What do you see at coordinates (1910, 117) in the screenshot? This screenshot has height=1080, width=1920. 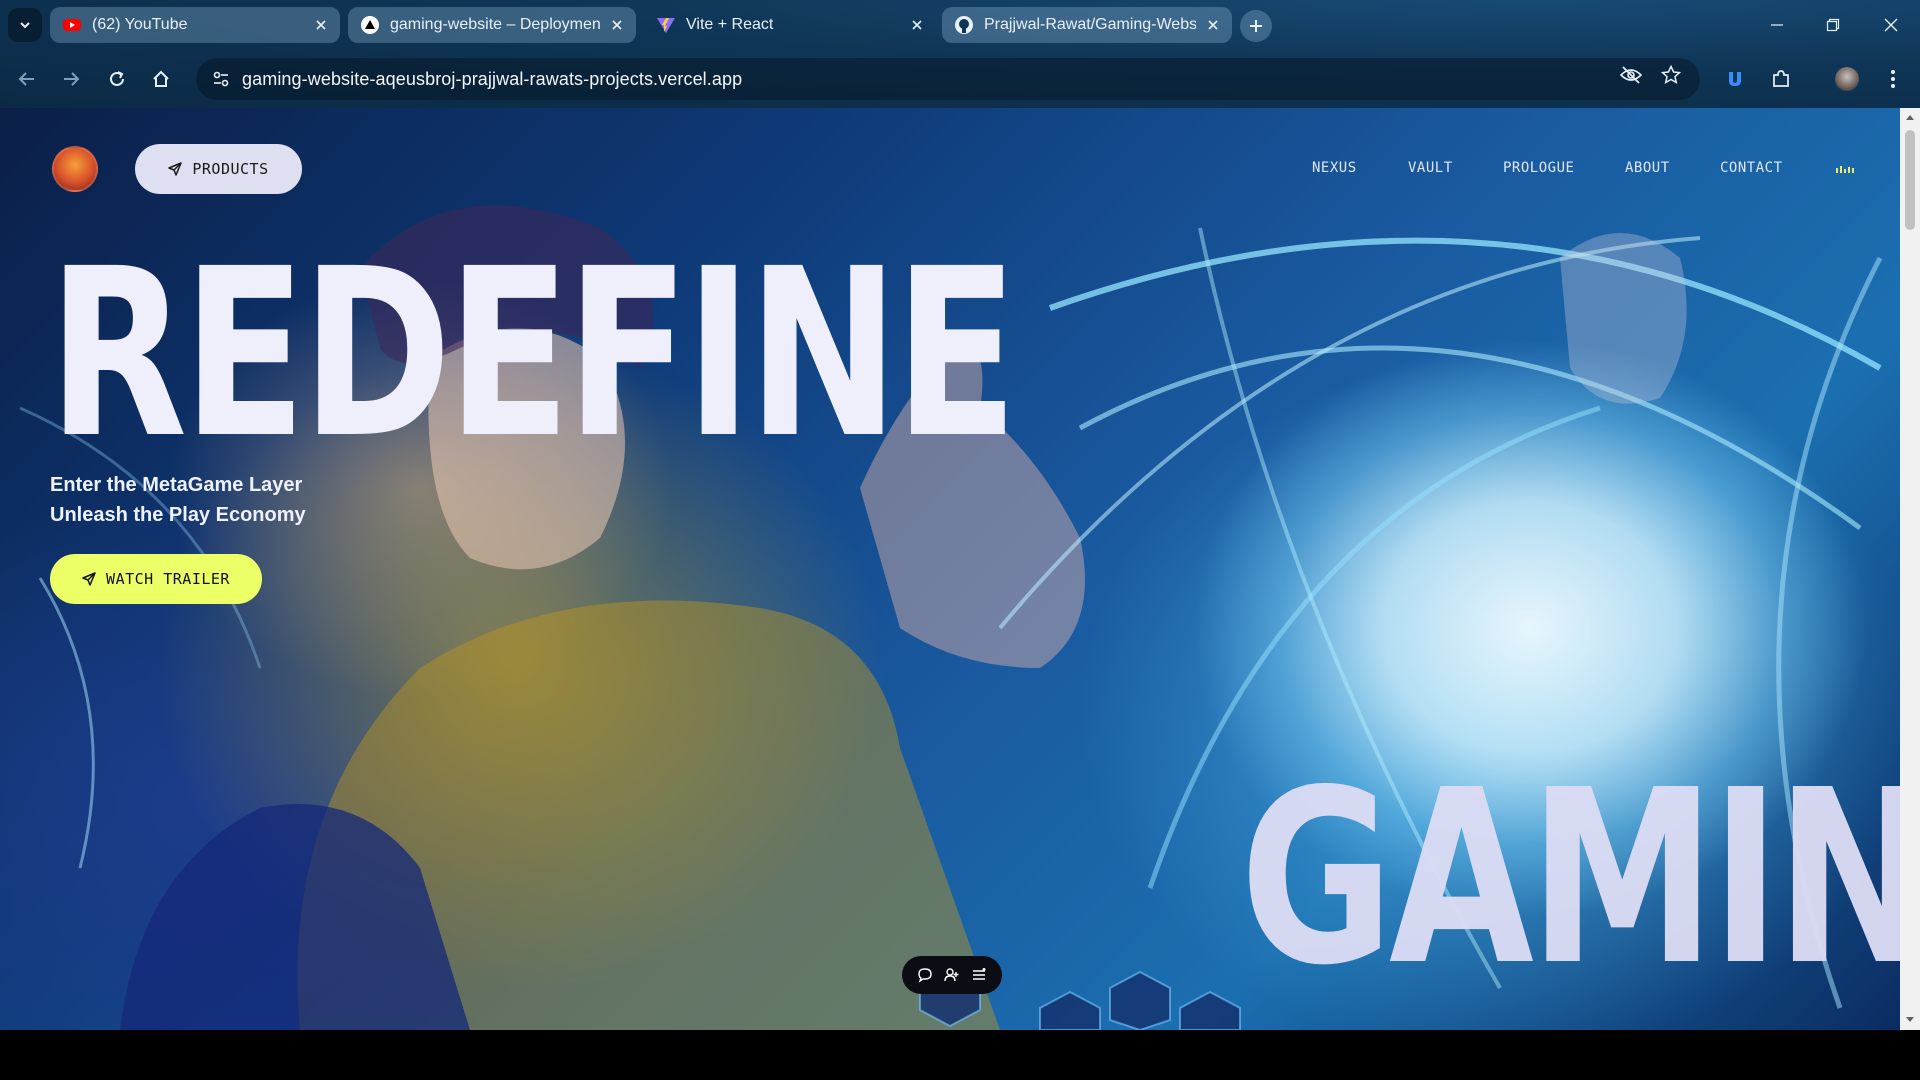 I see `scroll-up-icon` at bounding box center [1910, 117].